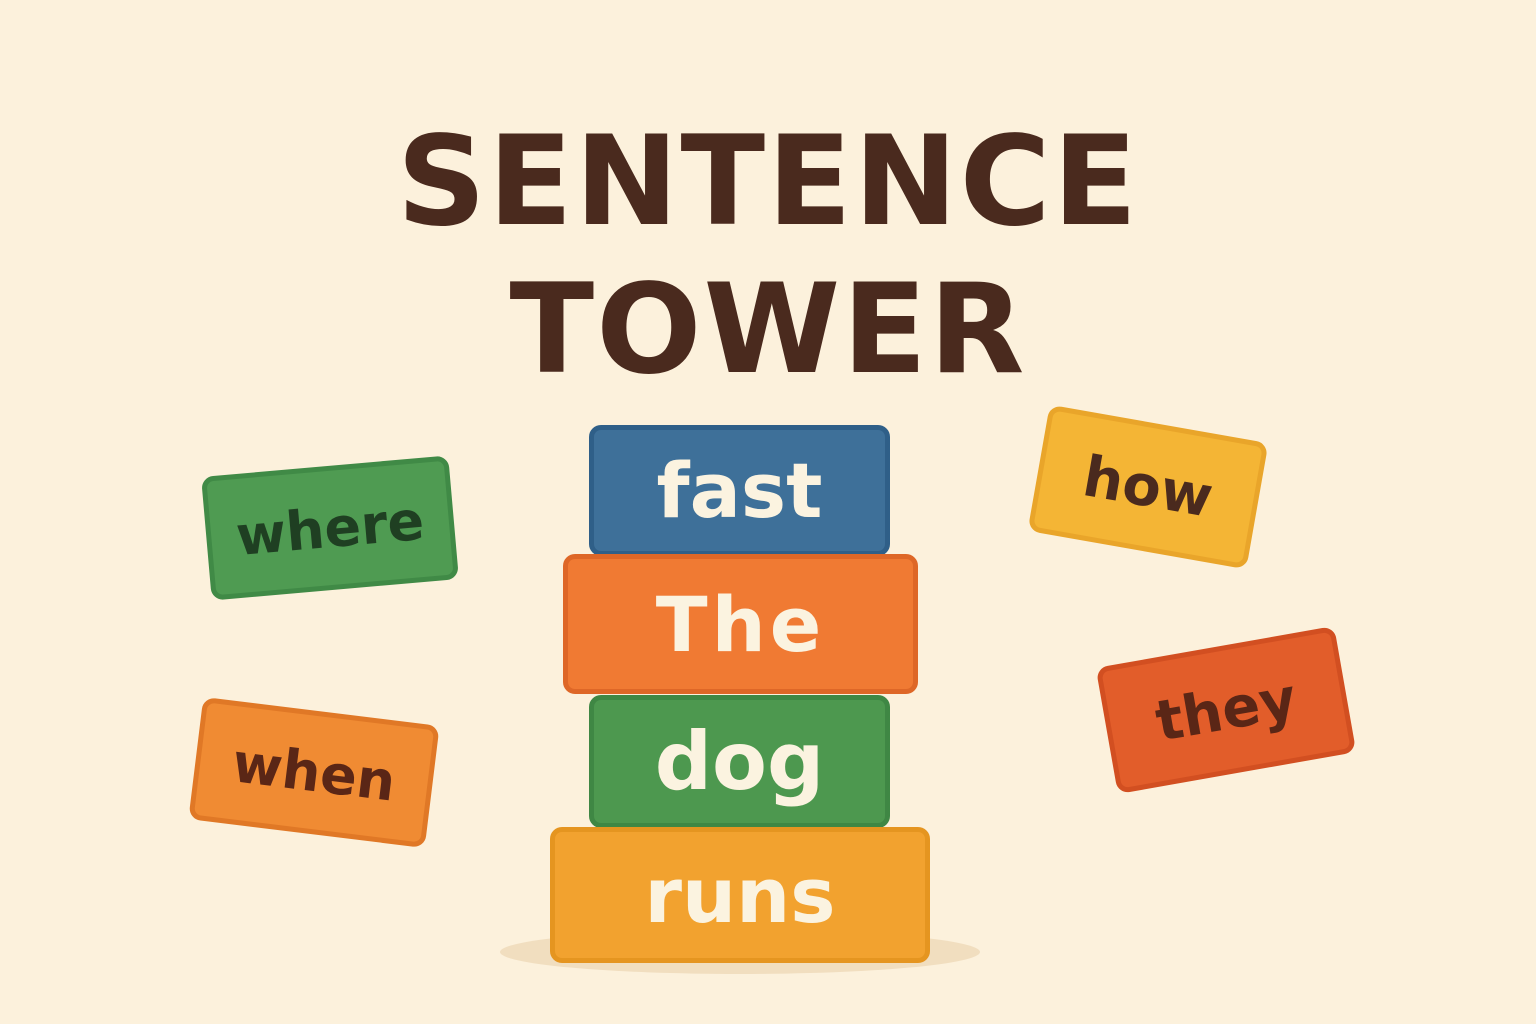 The image size is (1536, 1024). What do you see at coordinates (739, 761) in the screenshot?
I see `tower-block-dog: dog` at bounding box center [739, 761].